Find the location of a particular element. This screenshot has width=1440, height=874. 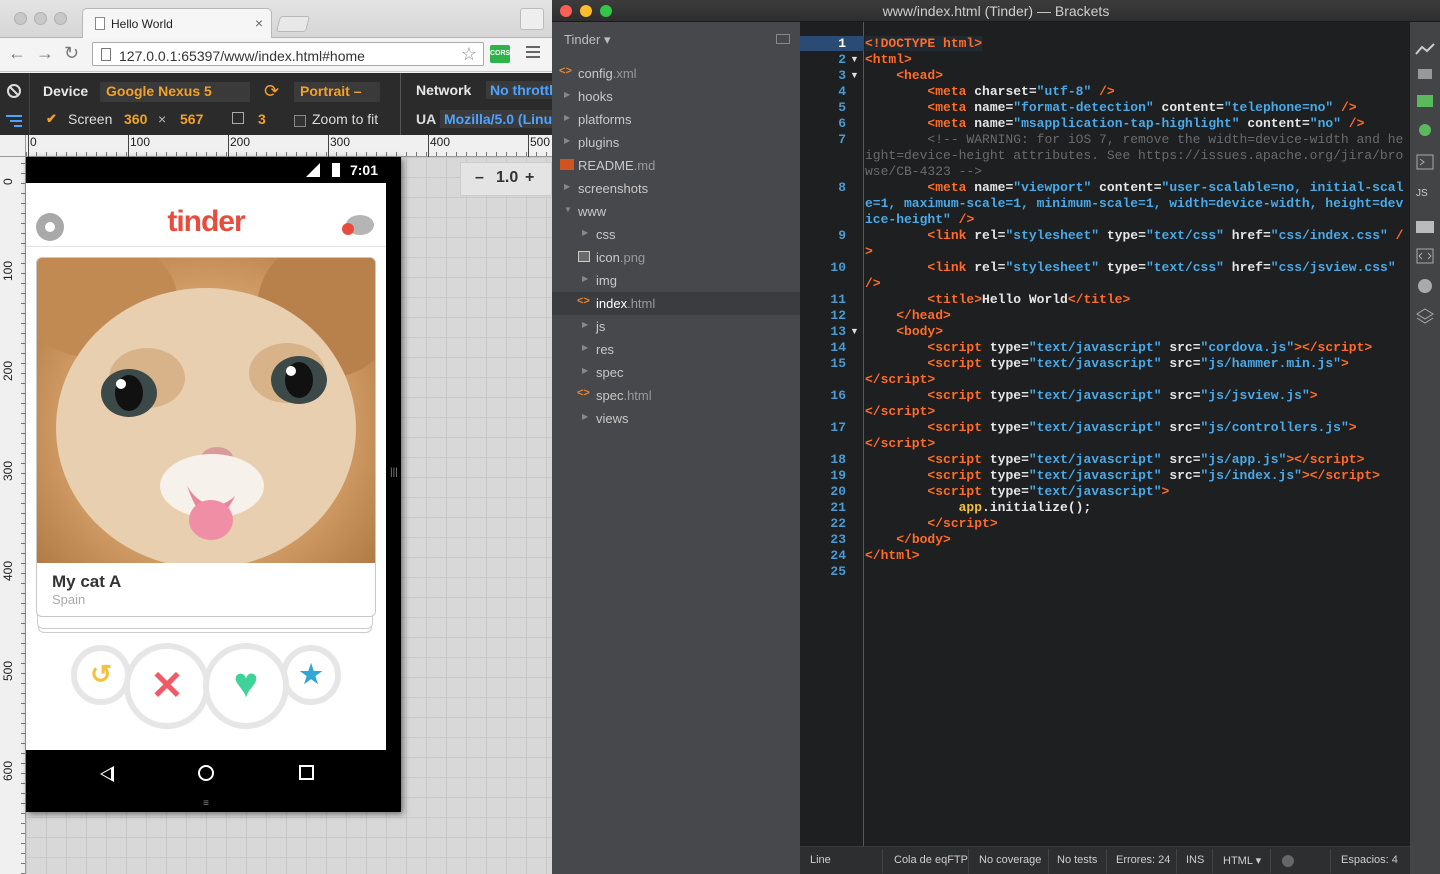

indent-select: Espacios: 4 is located at coordinates (1369, 860).